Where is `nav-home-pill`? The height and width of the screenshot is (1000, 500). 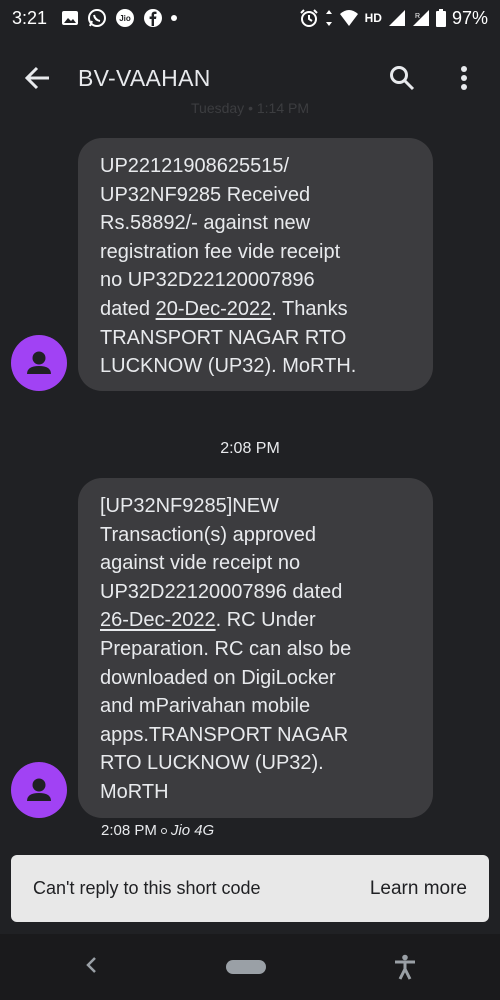
nav-home-pill is located at coordinates (246, 967).